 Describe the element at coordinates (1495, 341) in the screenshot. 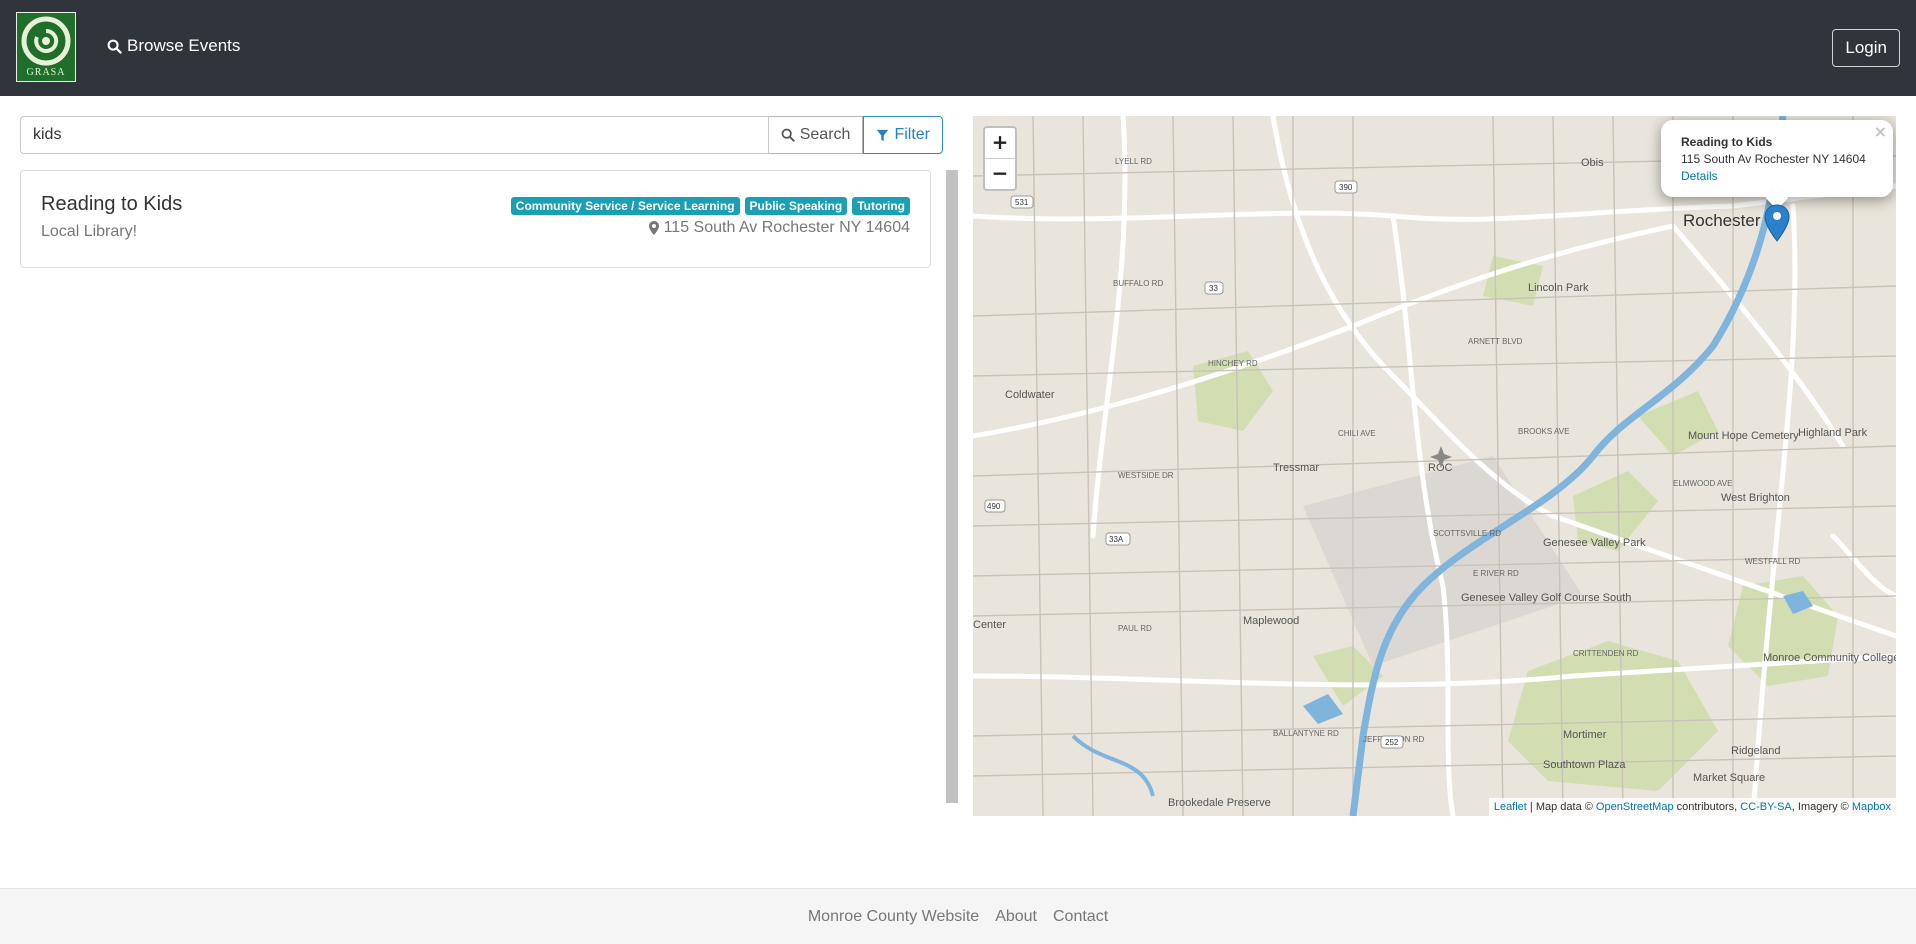

I see `map-road-arnett: ARNETT BLVD` at that location.